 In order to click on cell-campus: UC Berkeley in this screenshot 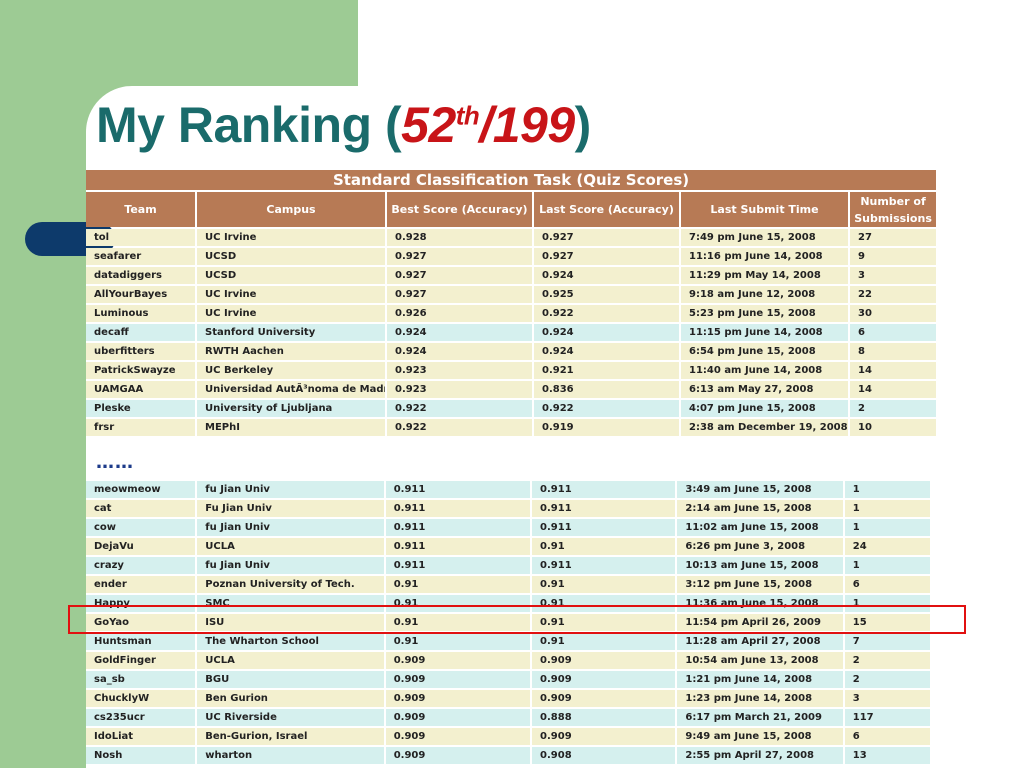, I will do `click(291, 370)`.